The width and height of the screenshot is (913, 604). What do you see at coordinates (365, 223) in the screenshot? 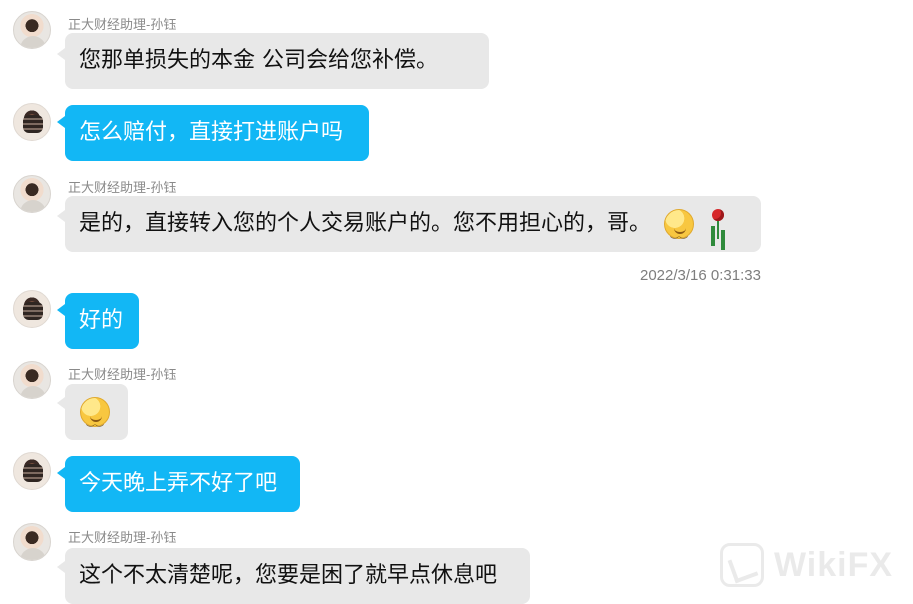
I see `message-text: 是的，直接转入您的个人交易账户的。您不用担心的，哥。` at bounding box center [365, 223].